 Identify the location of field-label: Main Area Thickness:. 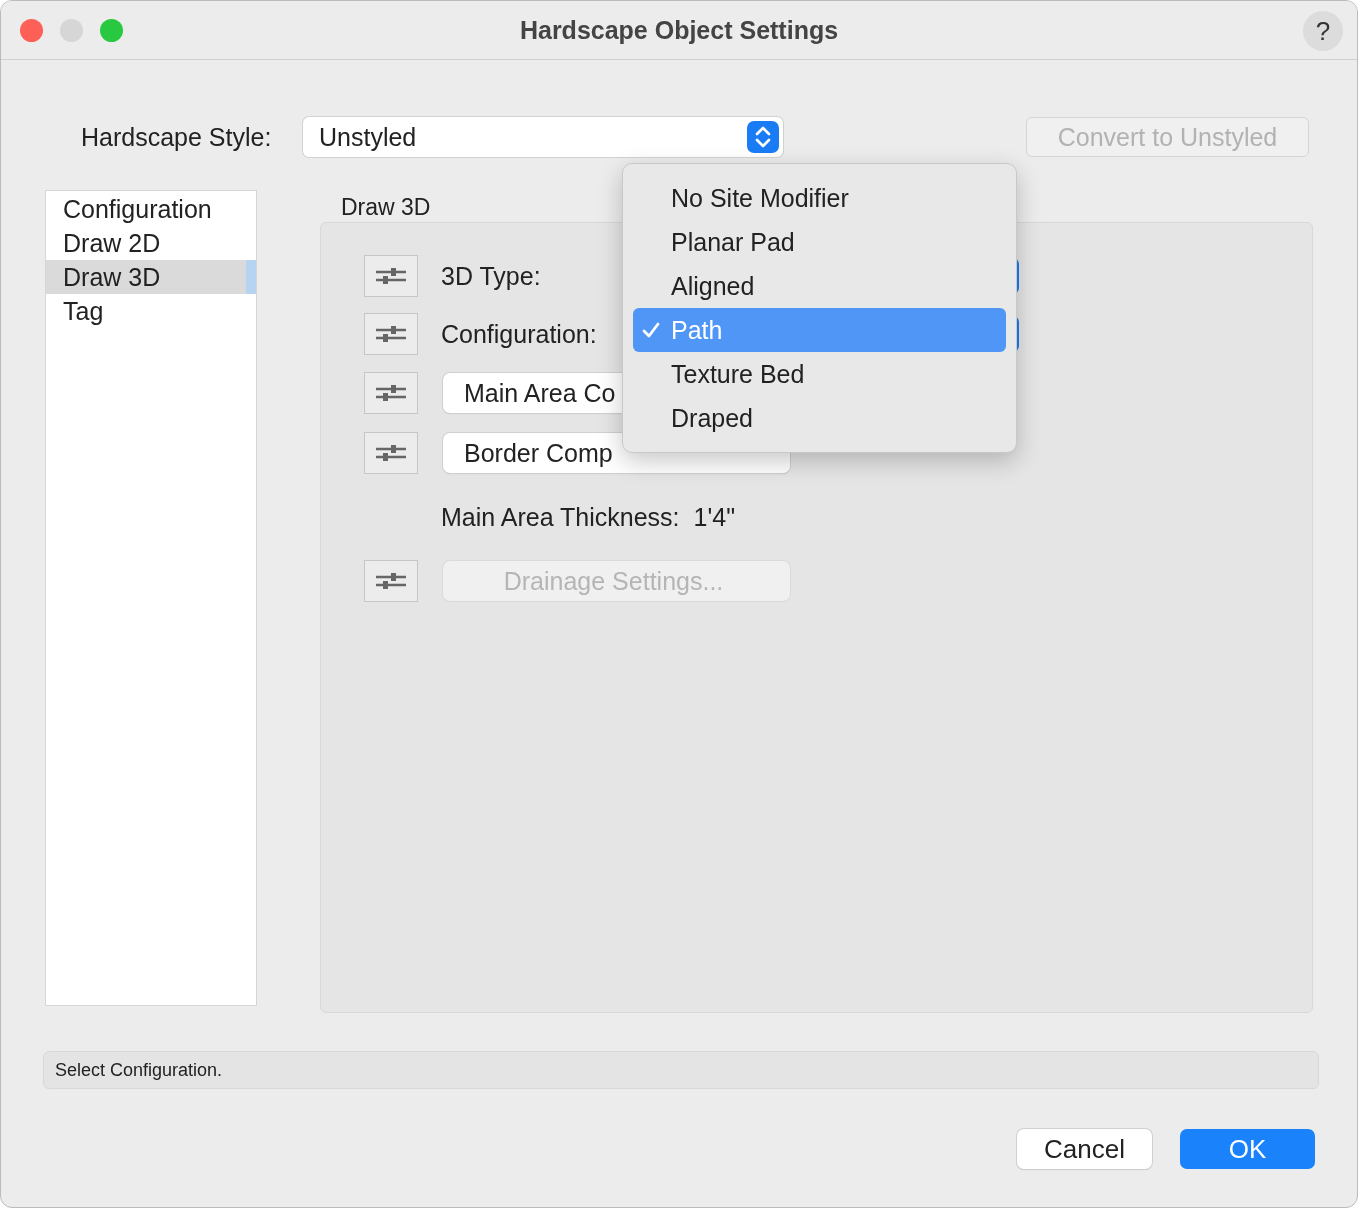
(560, 517).